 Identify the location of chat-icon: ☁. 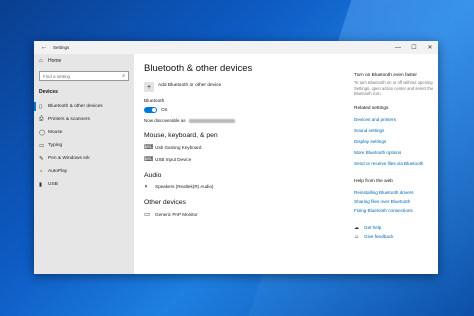
(356, 227).